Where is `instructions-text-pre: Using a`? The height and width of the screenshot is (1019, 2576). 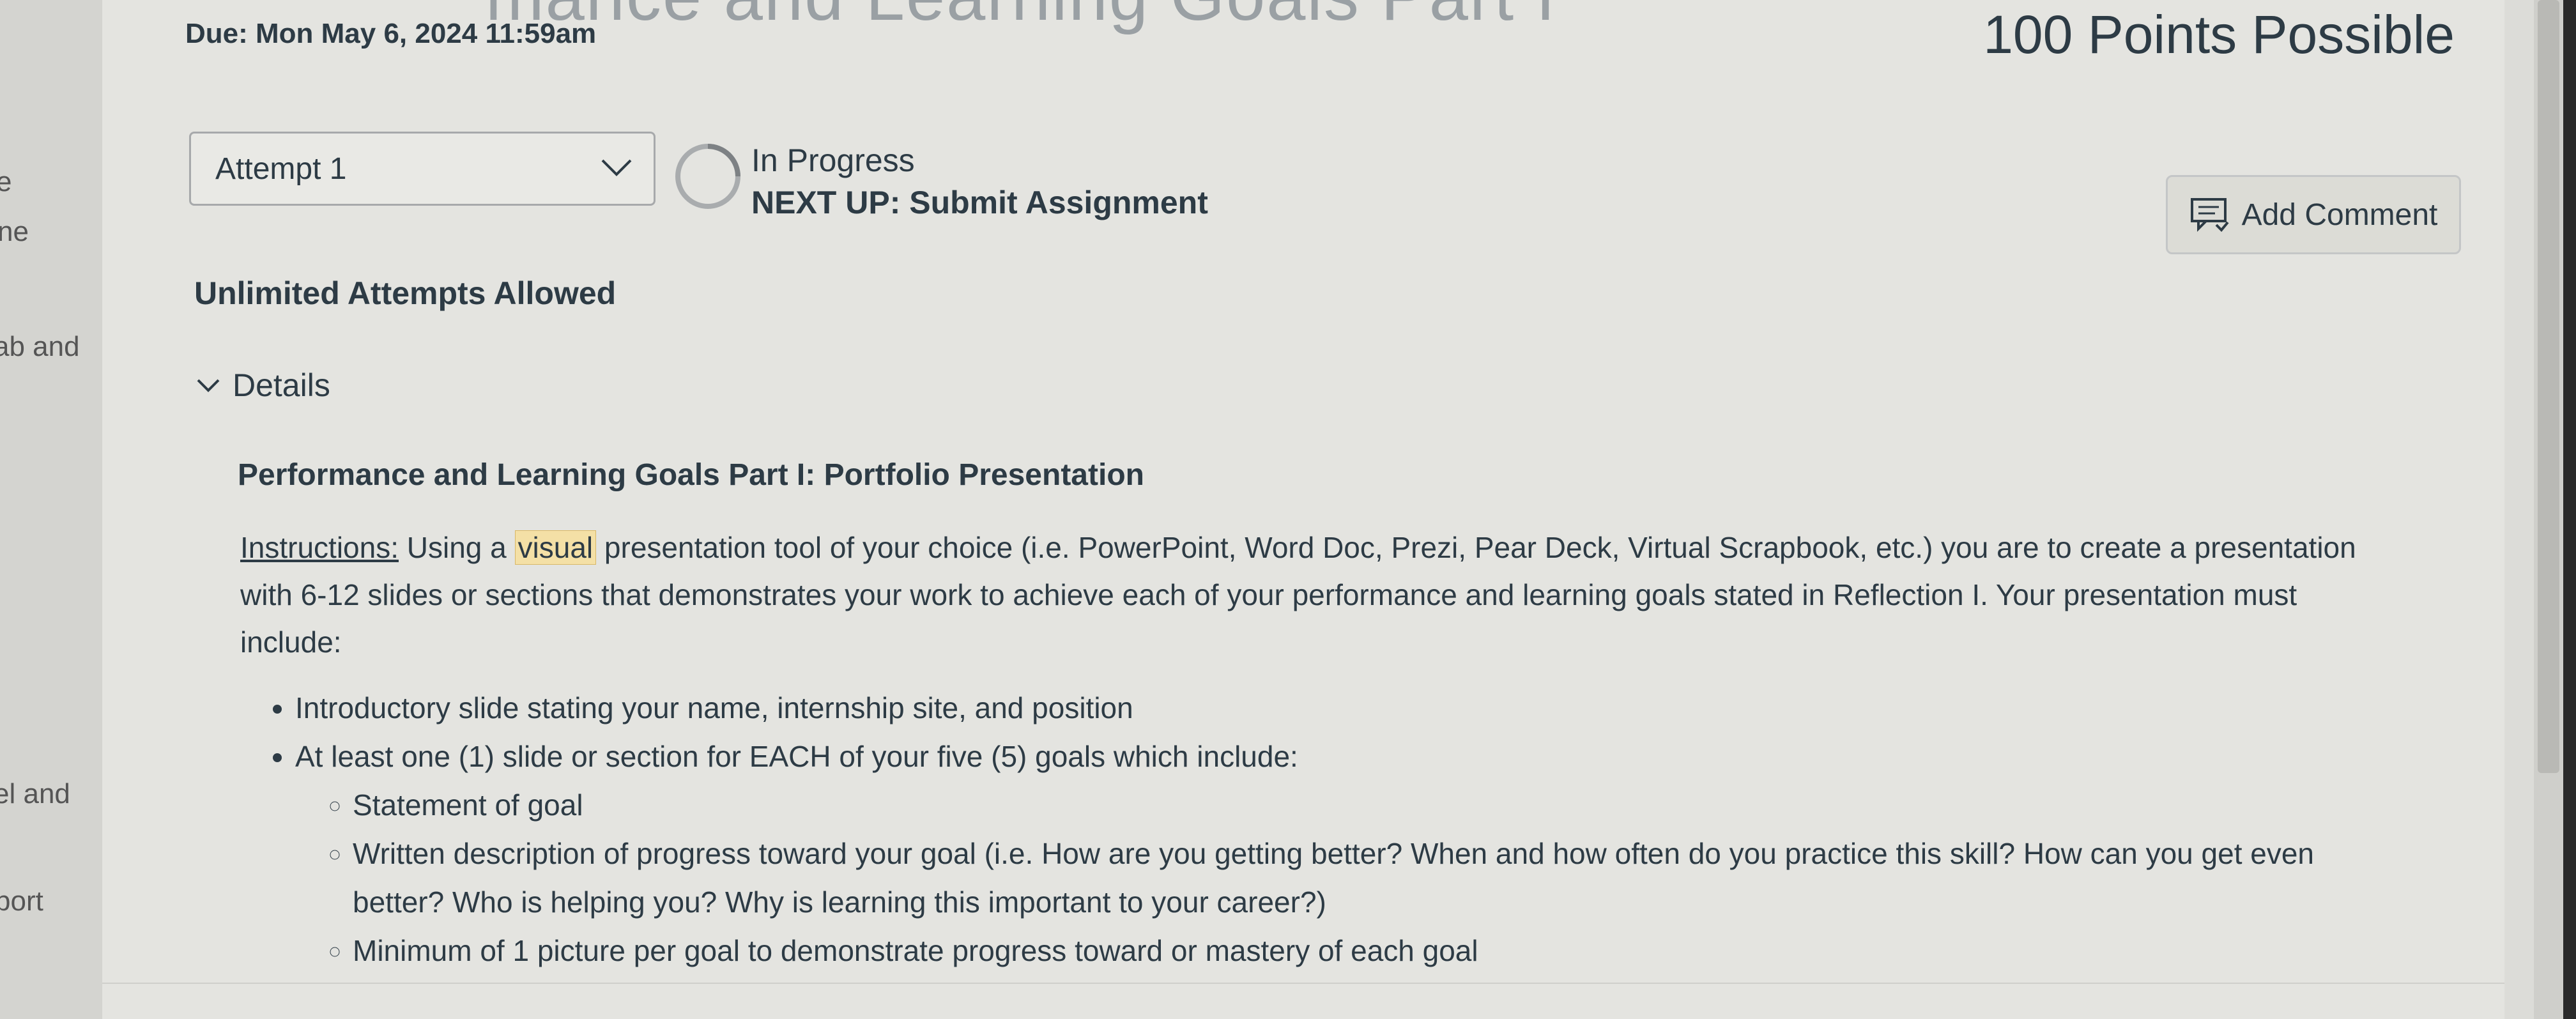
instructions-text-pre: Using a is located at coordinates (457, 548).